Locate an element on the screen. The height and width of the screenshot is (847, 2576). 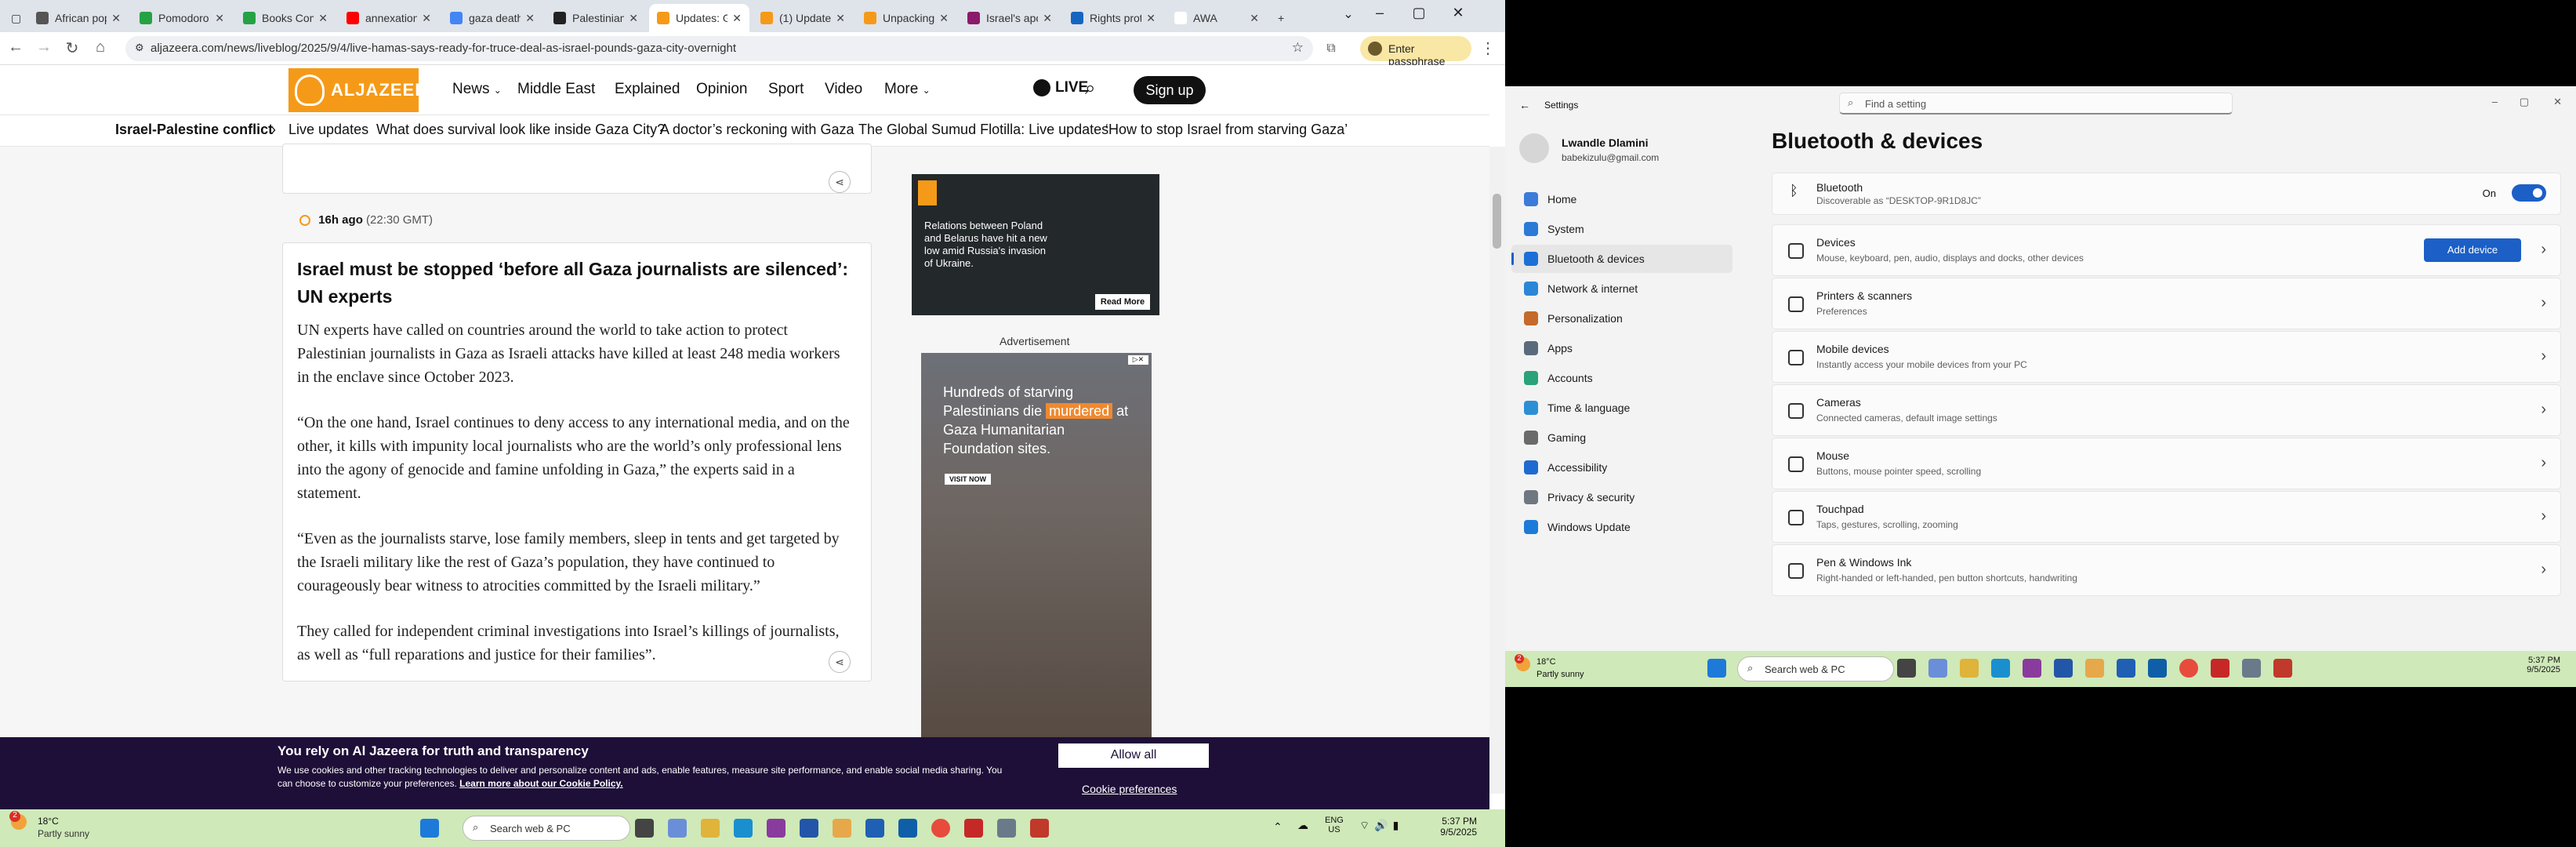
browser-tab: African pop ✕ is located at coordinates (78, 18).